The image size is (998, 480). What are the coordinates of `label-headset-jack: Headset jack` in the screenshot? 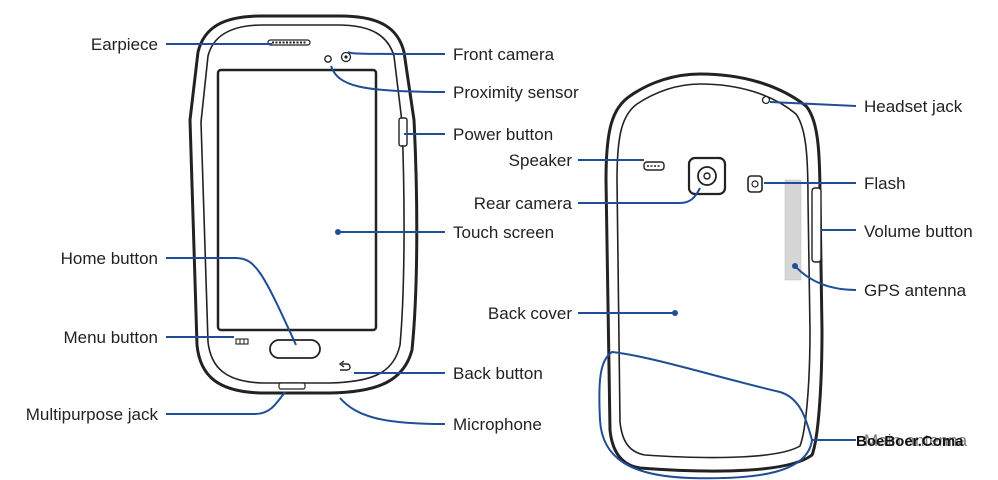 It's located at (913, 106).